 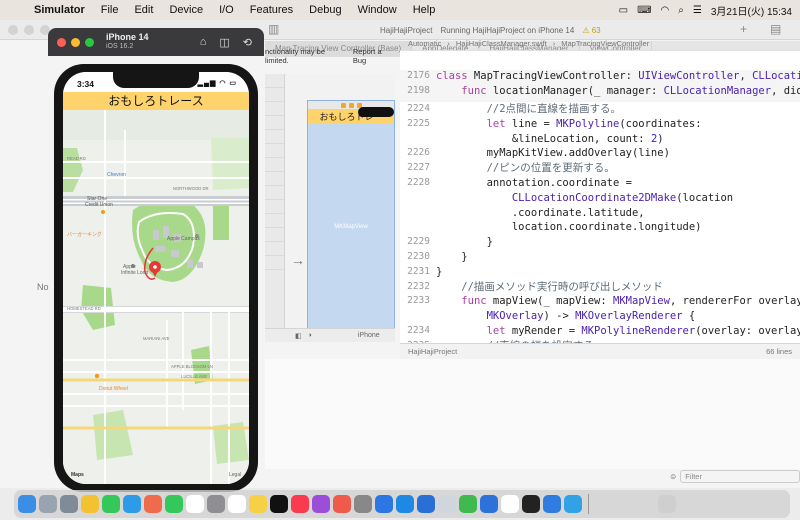 What do you see at coordinates (325, 10) in the screenshot?
I see `menu-debug: Debug` at bounding box center [325, 10].